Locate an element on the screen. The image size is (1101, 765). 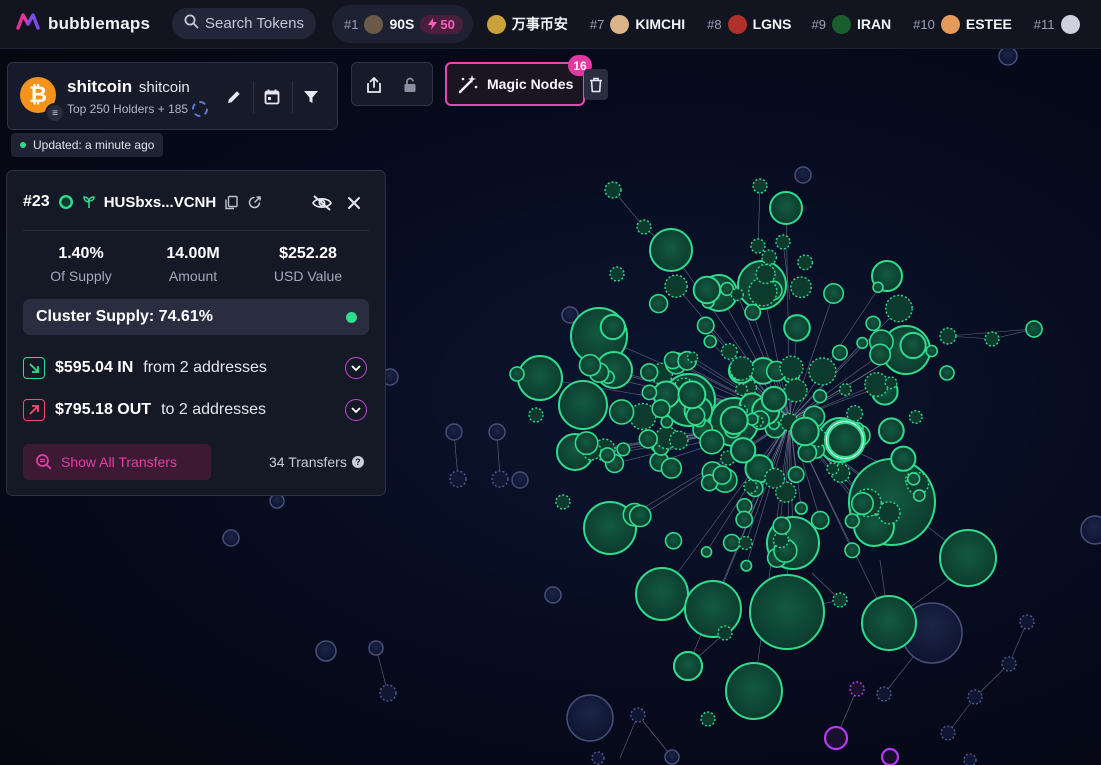
search-tokens-button: Search Tokens is located at coordinates (244, 23).